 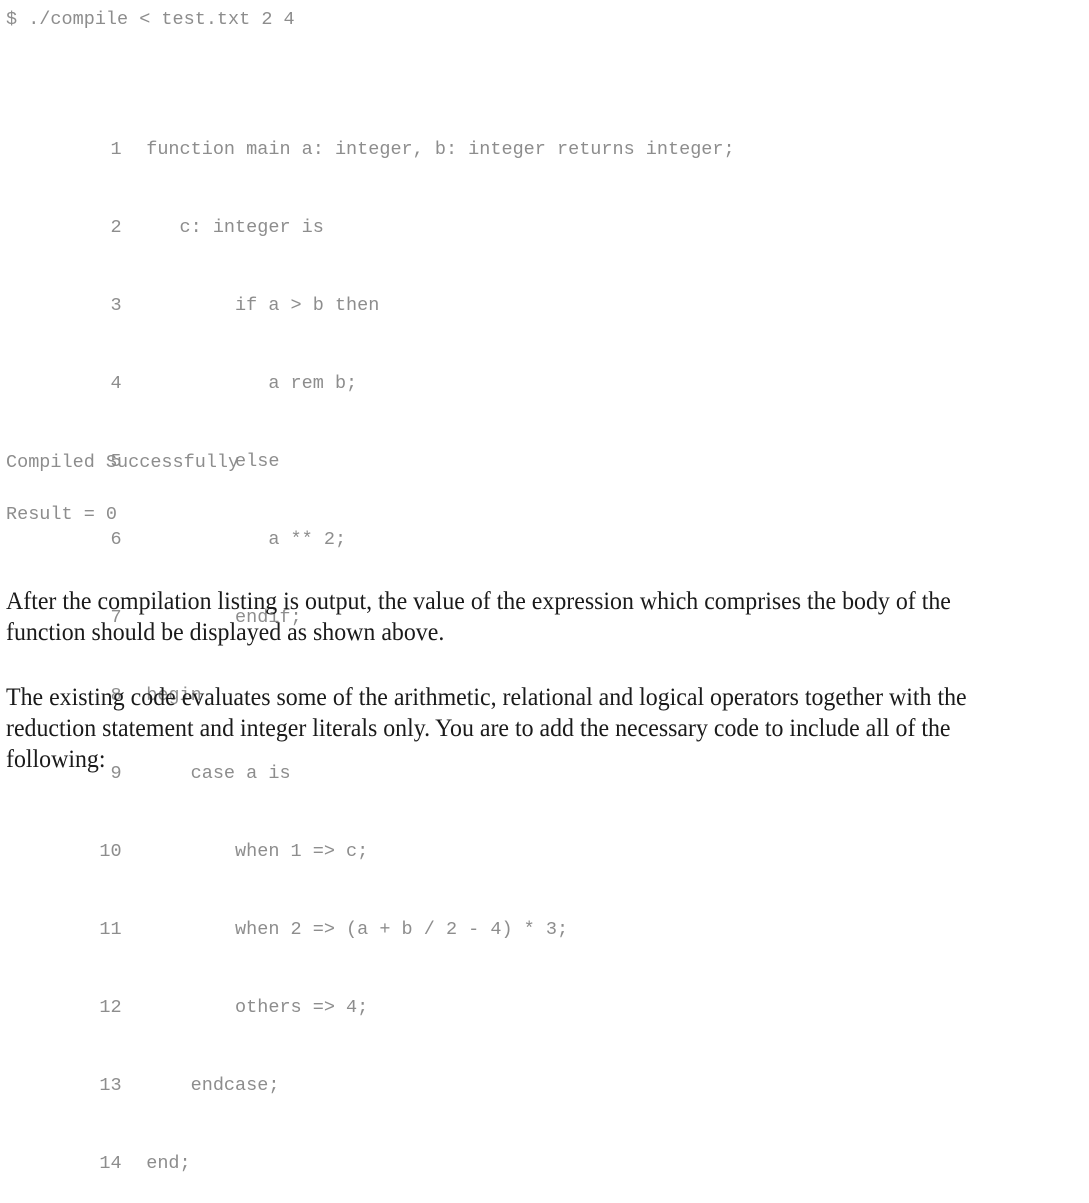 I want to click on line-number: 6, so click(x=116, y=539).